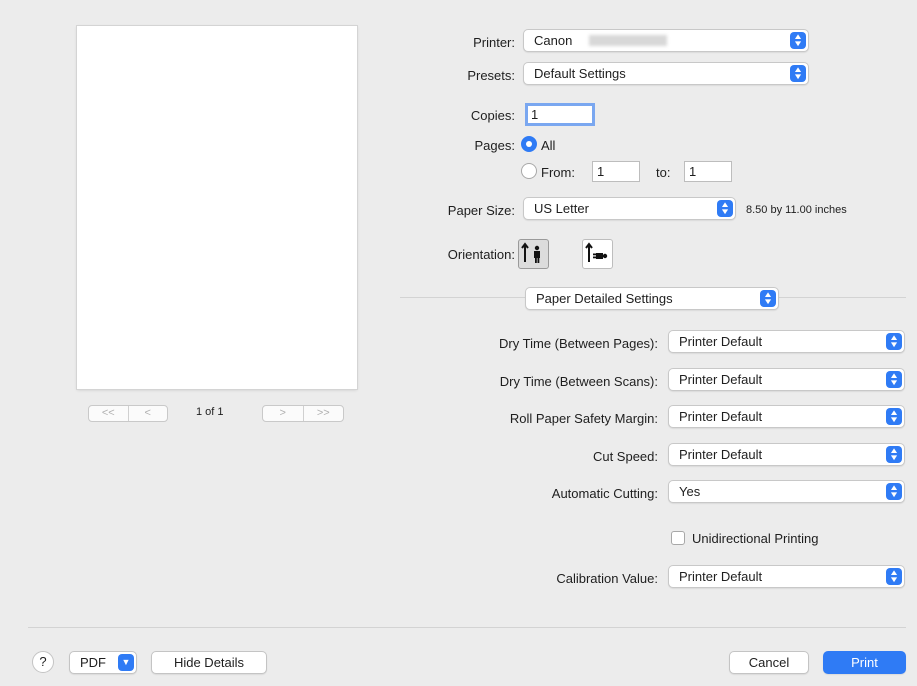 The image size is (917, 686). I want to click on setting-label: Dry Time (Between Scans):, so click(578, 381).